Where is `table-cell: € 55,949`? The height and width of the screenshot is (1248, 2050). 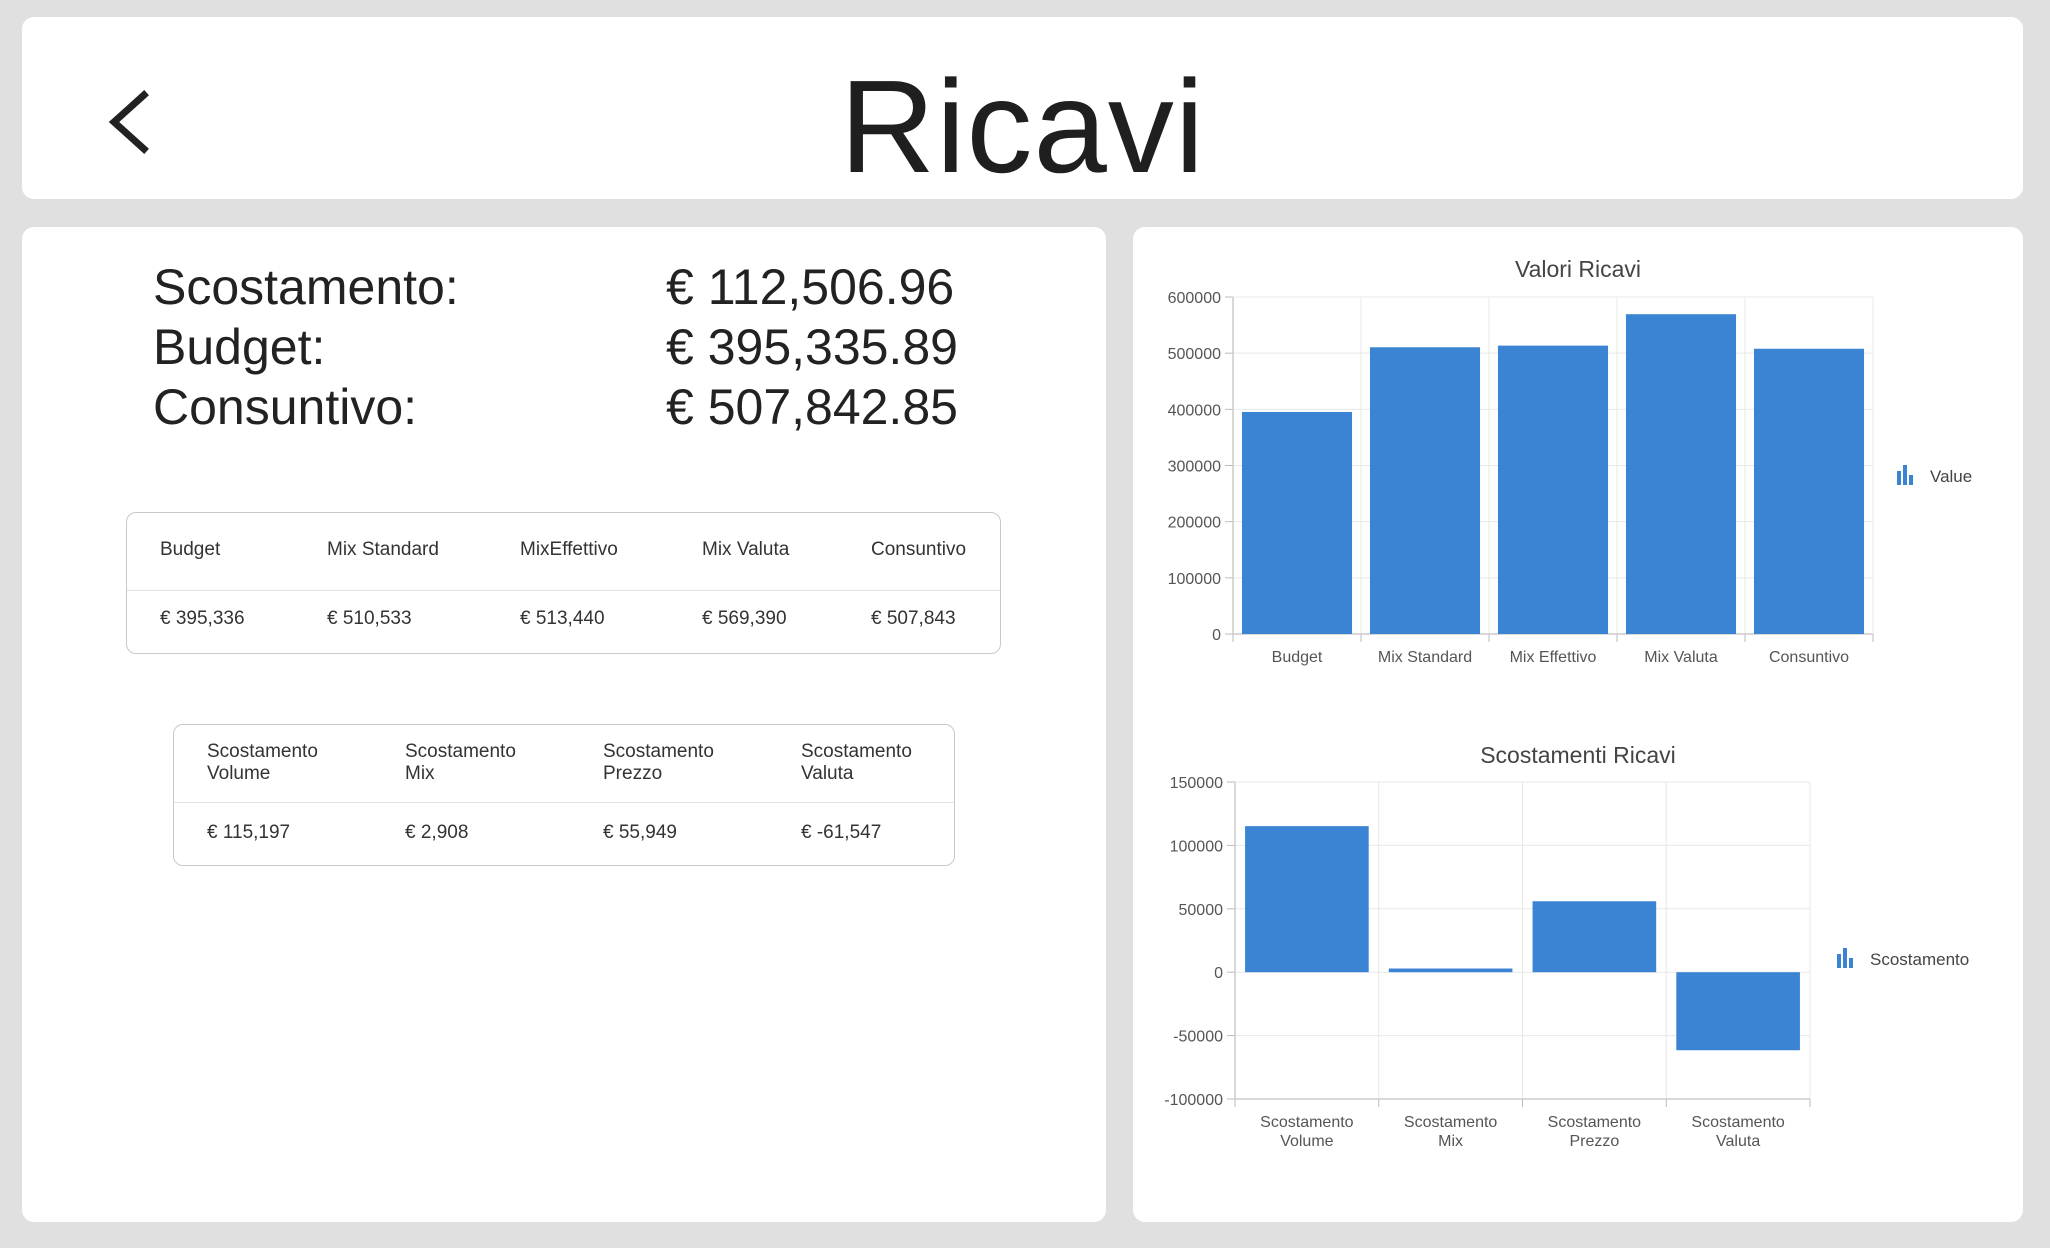 table-cell: € 55,949 is located at coordinates (640, 832).